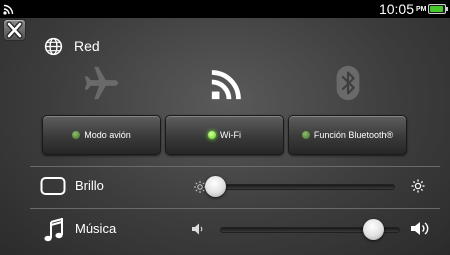  Describe the element at coordinates (373, 229) in the screenshot. I see `music-volume-slider-thumb` at that location.